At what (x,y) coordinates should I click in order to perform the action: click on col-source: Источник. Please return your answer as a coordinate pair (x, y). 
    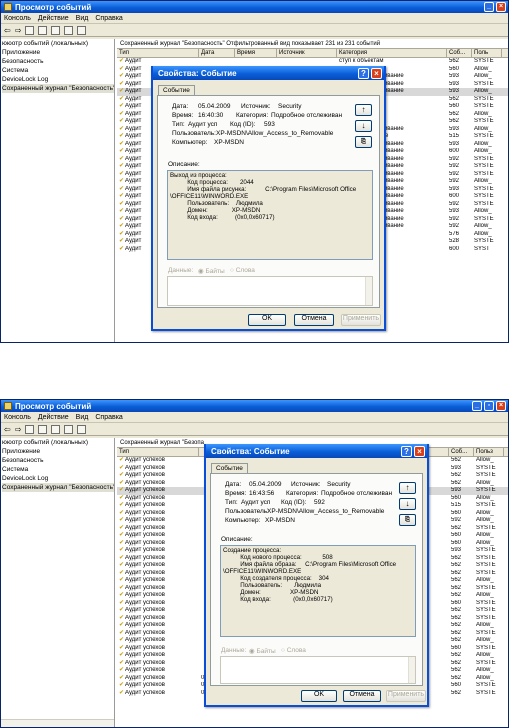
    Looking at the image, I should click on (307, 53).